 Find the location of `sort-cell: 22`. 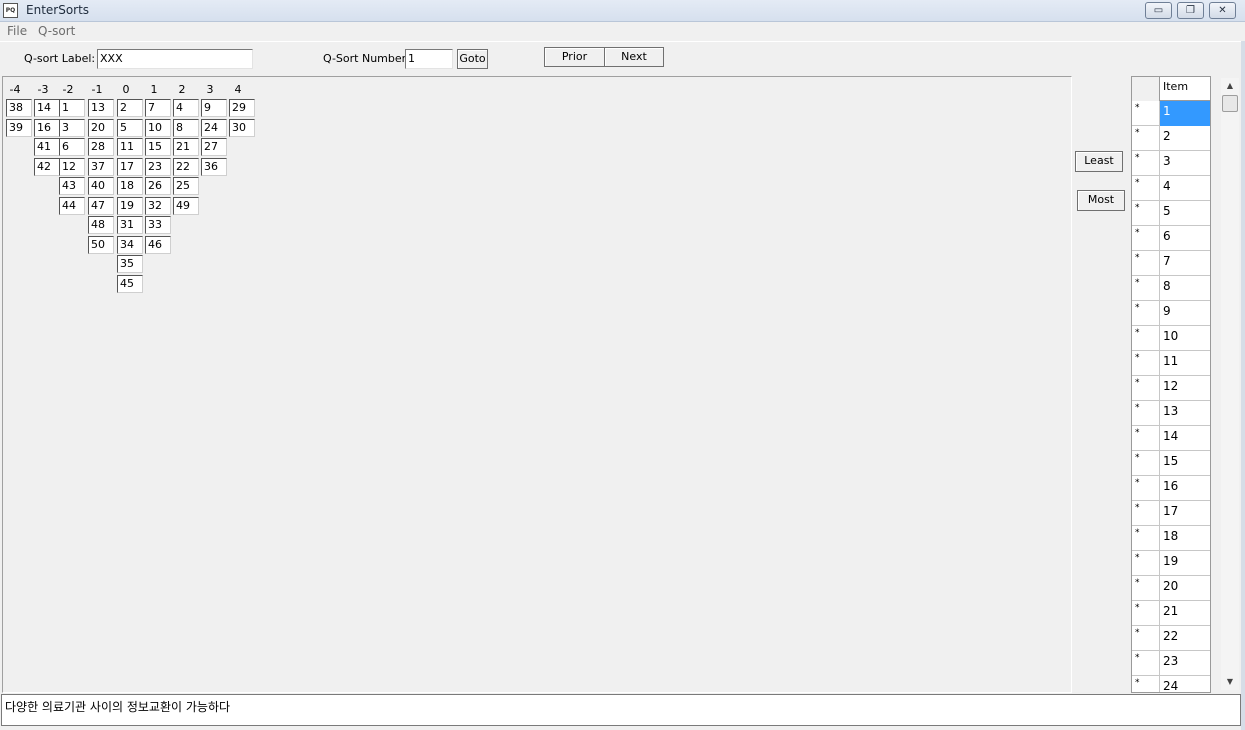

sort-cell: 22 is located at coordinates (186, 167).